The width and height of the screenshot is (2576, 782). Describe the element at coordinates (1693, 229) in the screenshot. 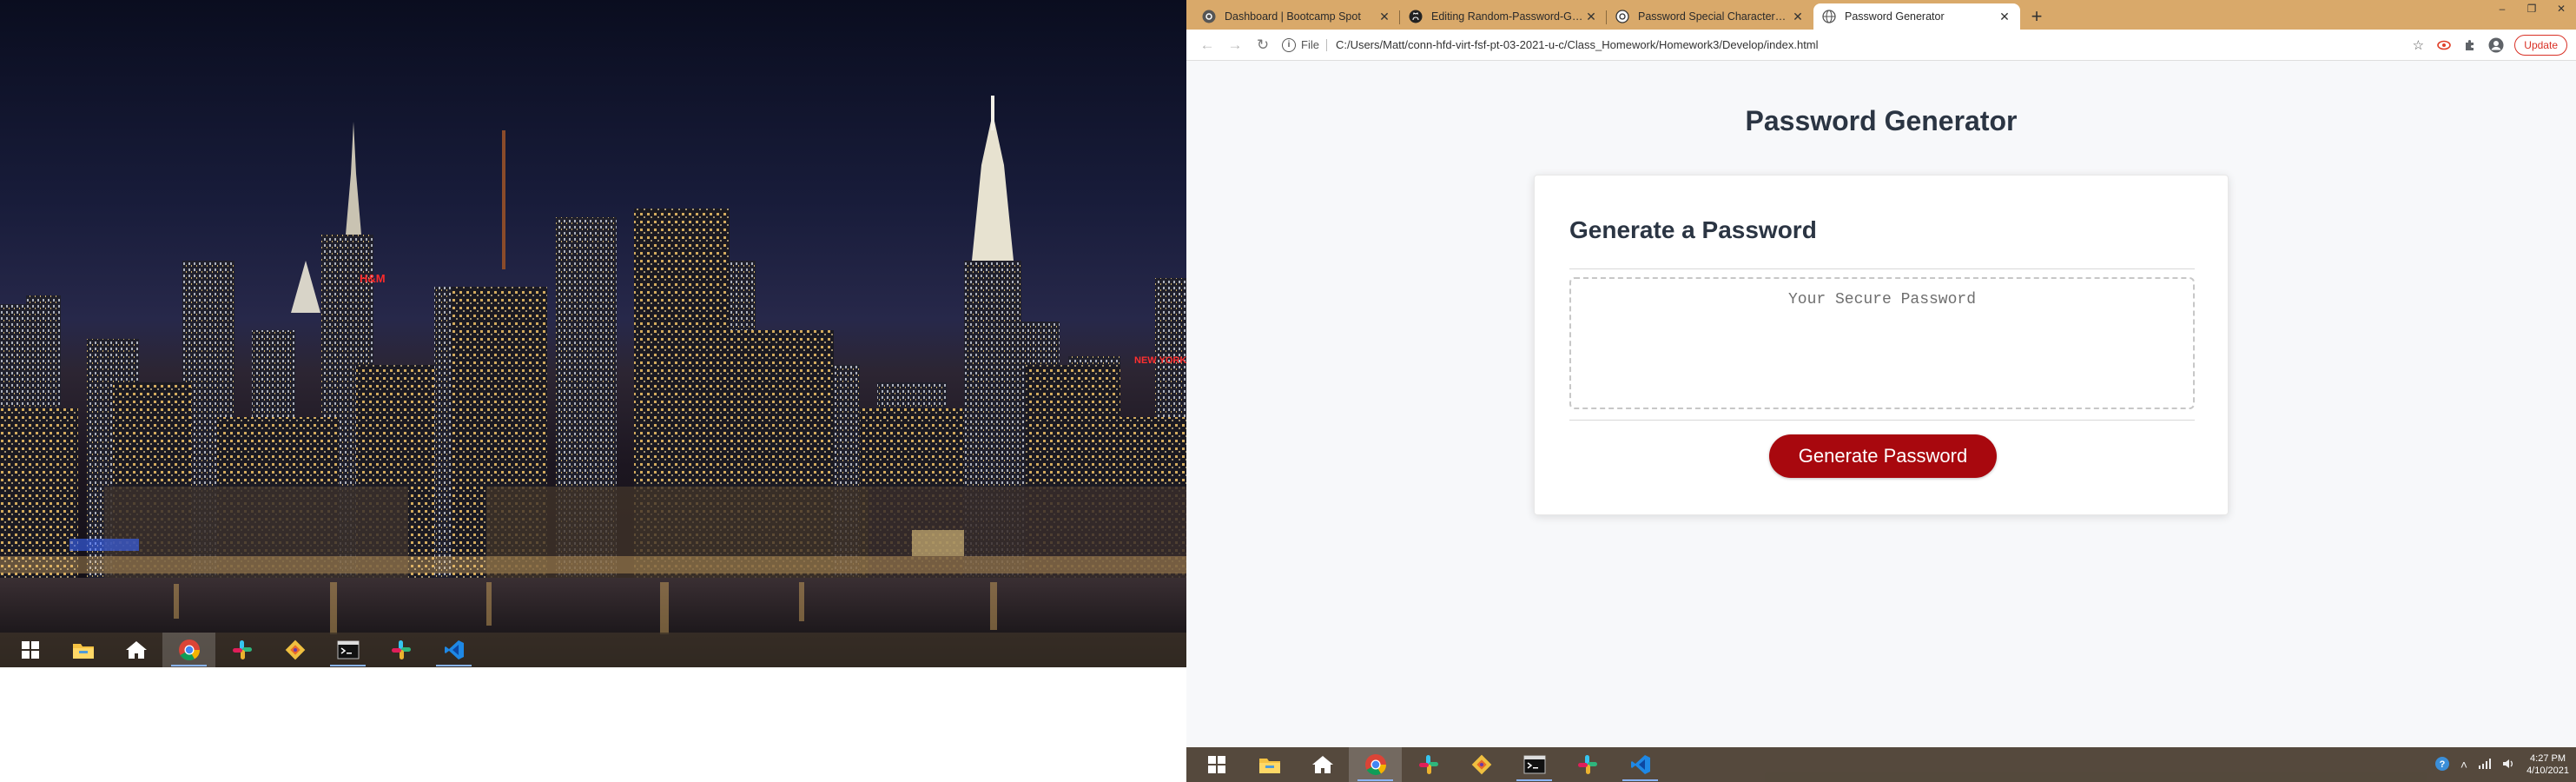

I see `card-header: Generate a Password` at that location.